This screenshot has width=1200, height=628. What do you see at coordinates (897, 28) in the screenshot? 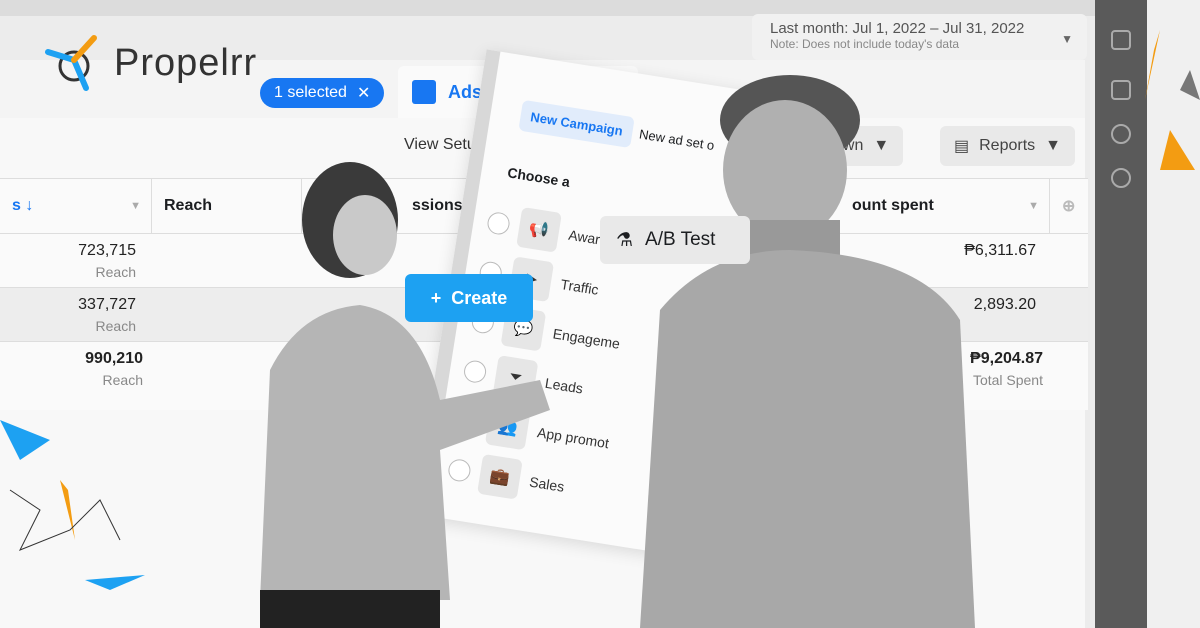
I see `date-range-label: Last month: Jul 1, 2022 – Jul 31, 2022` at bounding box center [897, 28].